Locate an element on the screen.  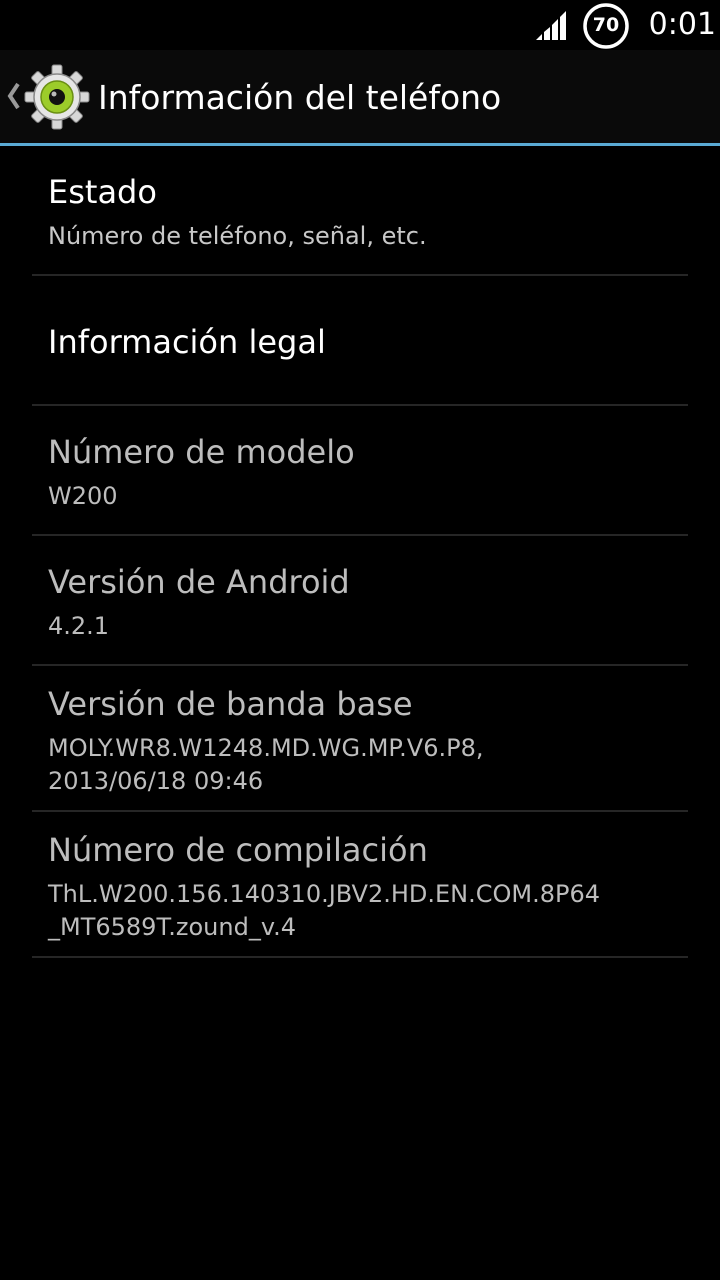
signal-strength-icon is located at coordinates (551, 25).